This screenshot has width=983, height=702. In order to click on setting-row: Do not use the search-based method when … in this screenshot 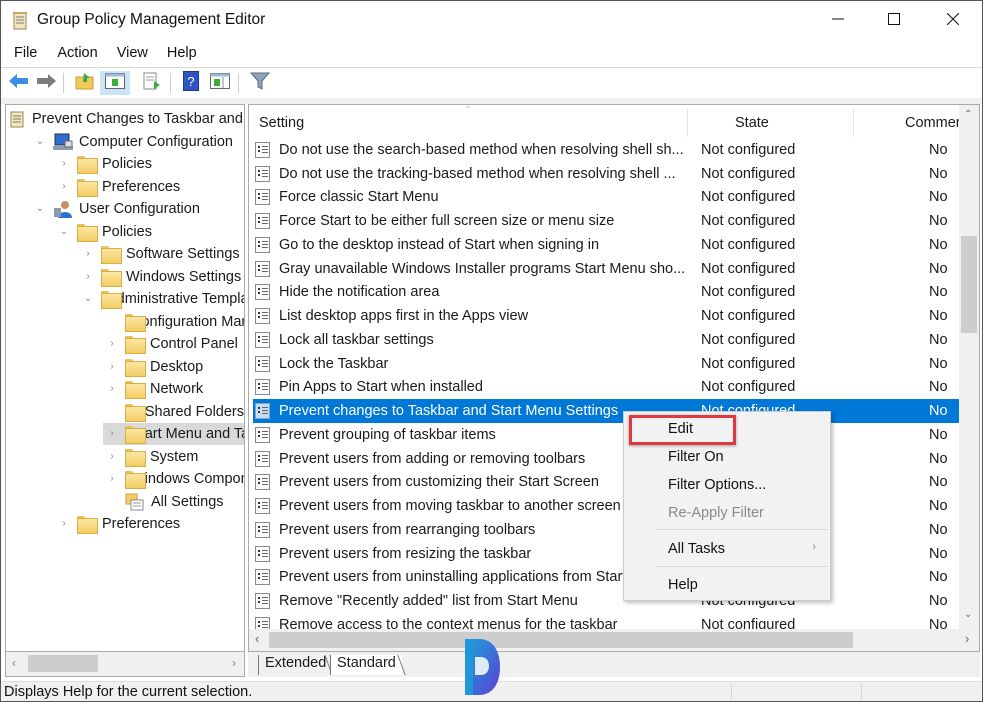, I will do `click(606, 150)`.